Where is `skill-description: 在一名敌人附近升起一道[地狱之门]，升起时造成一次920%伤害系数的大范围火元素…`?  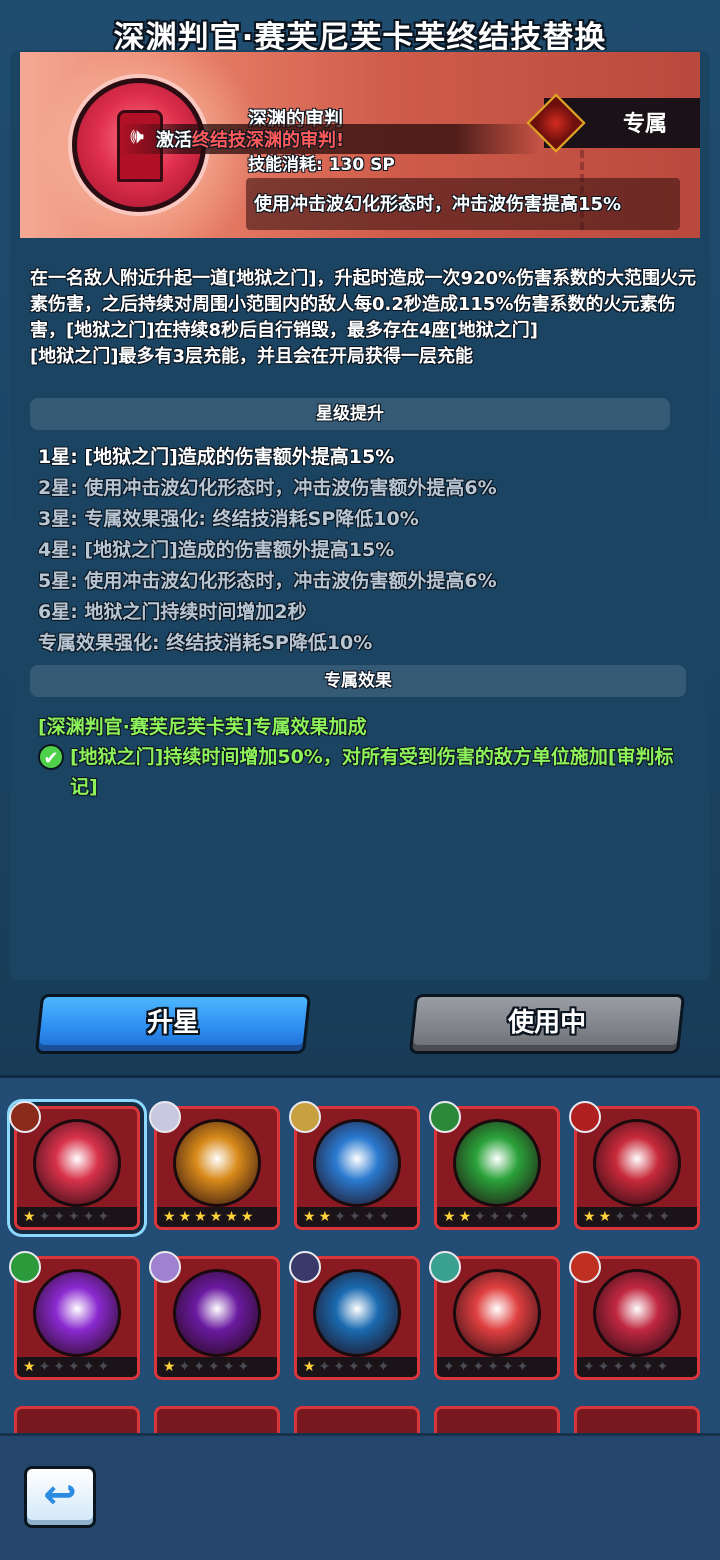
skill-description: 在一名敌人附近升起一道[地狱之门]，升起时造成一次920%伤害系数的大范围火元素… is located at coordinates (365, 318).